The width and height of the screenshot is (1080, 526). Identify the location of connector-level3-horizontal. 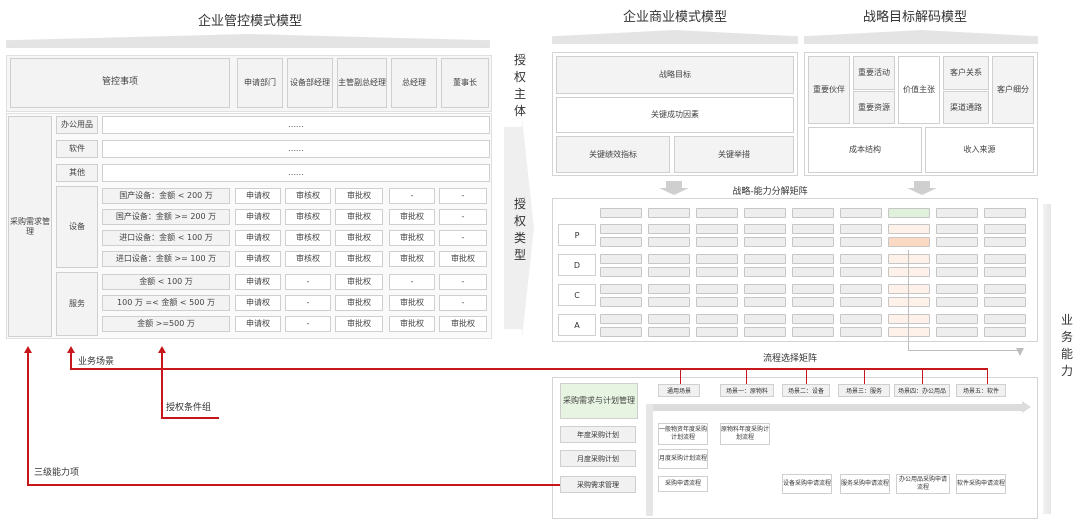
(293, 485).